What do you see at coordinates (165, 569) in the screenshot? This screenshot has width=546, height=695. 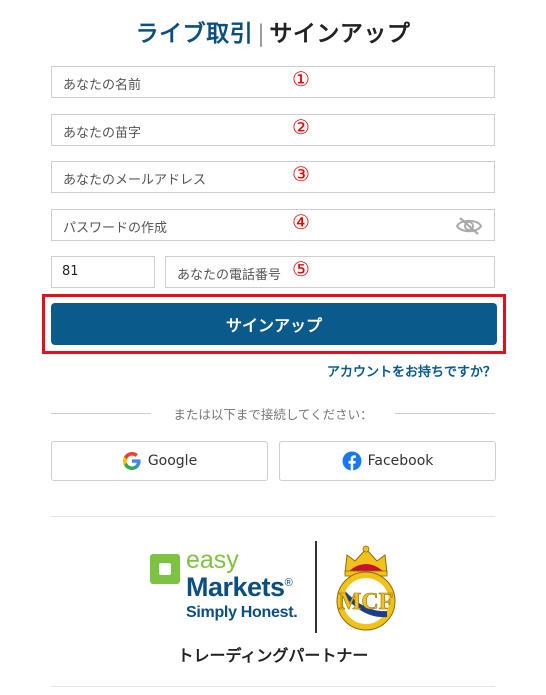 I see `easymarkets-logo-mark` at bounding box center [165, 569].